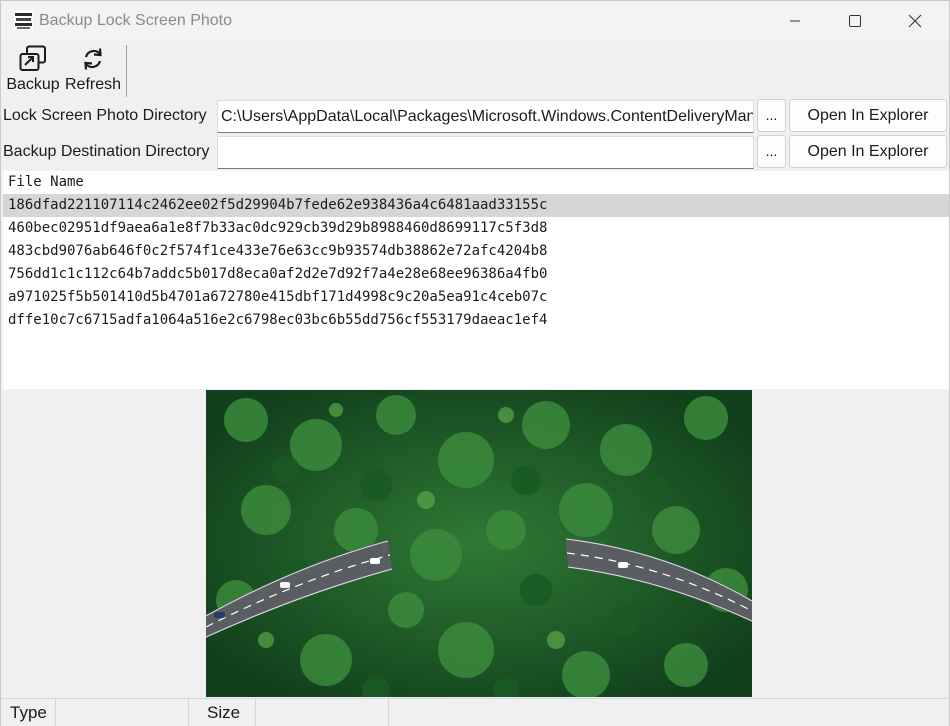  Describe the element at coordinates (33, 84) in the screenshot. I see `backup-label: Backup` at that location.